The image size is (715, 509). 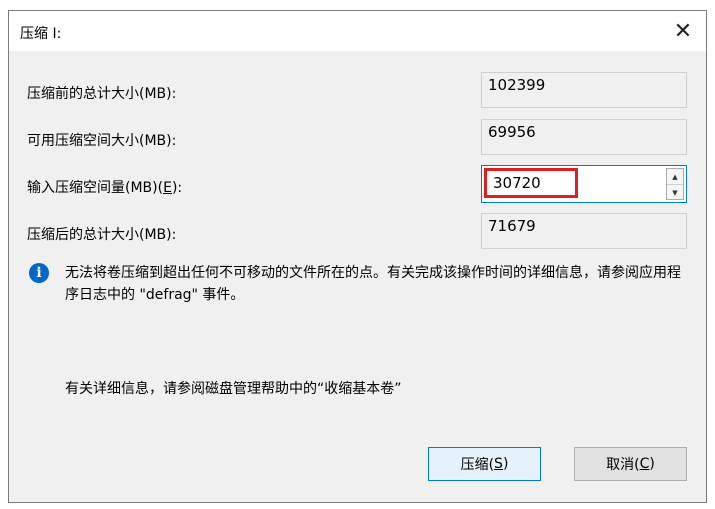 What do you see at coordinates (644, 464) in the screenshot?
I see `cancel-button-mnemonic: C` at bounding box center [644, 464].